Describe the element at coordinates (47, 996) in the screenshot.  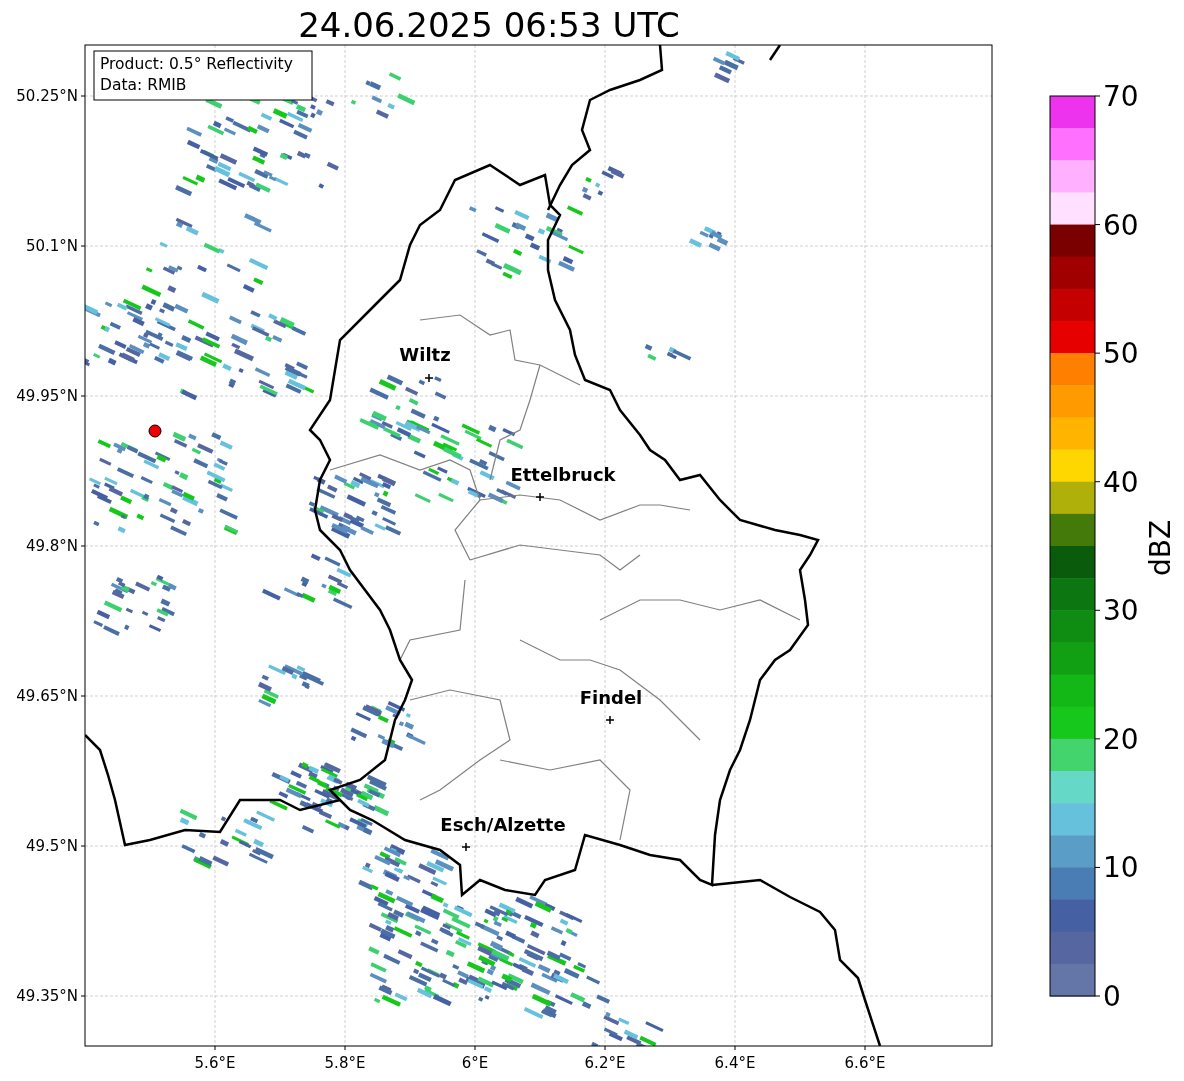
I see `latitude-label: 49.35°N` at that location.